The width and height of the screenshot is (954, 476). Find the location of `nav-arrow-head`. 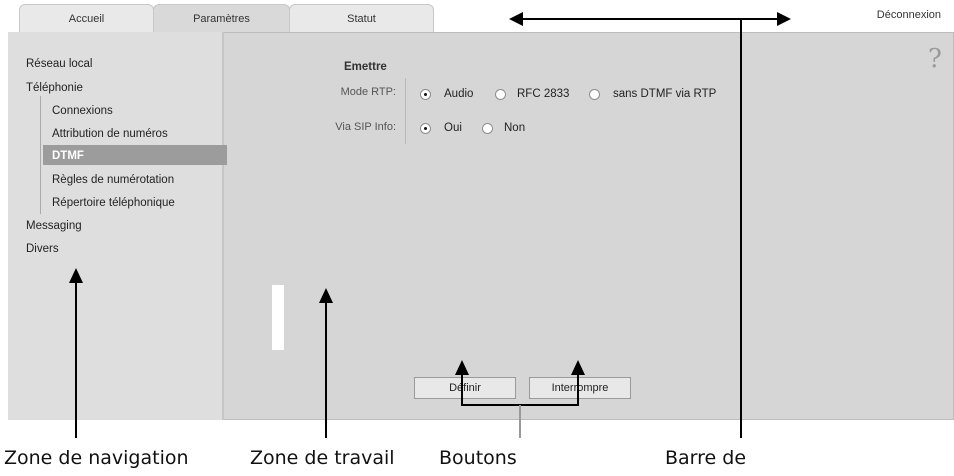

nav-arrow-head is located at coordinates (76, 275).